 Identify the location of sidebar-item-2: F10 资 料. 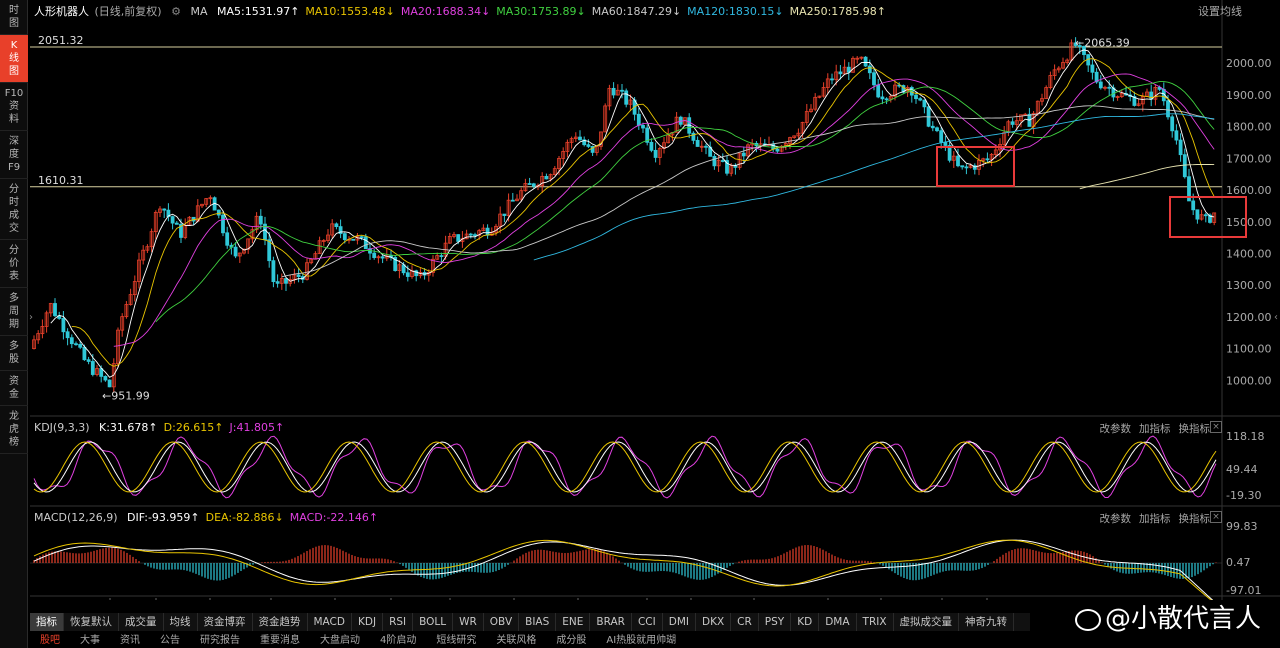
(14, 107).